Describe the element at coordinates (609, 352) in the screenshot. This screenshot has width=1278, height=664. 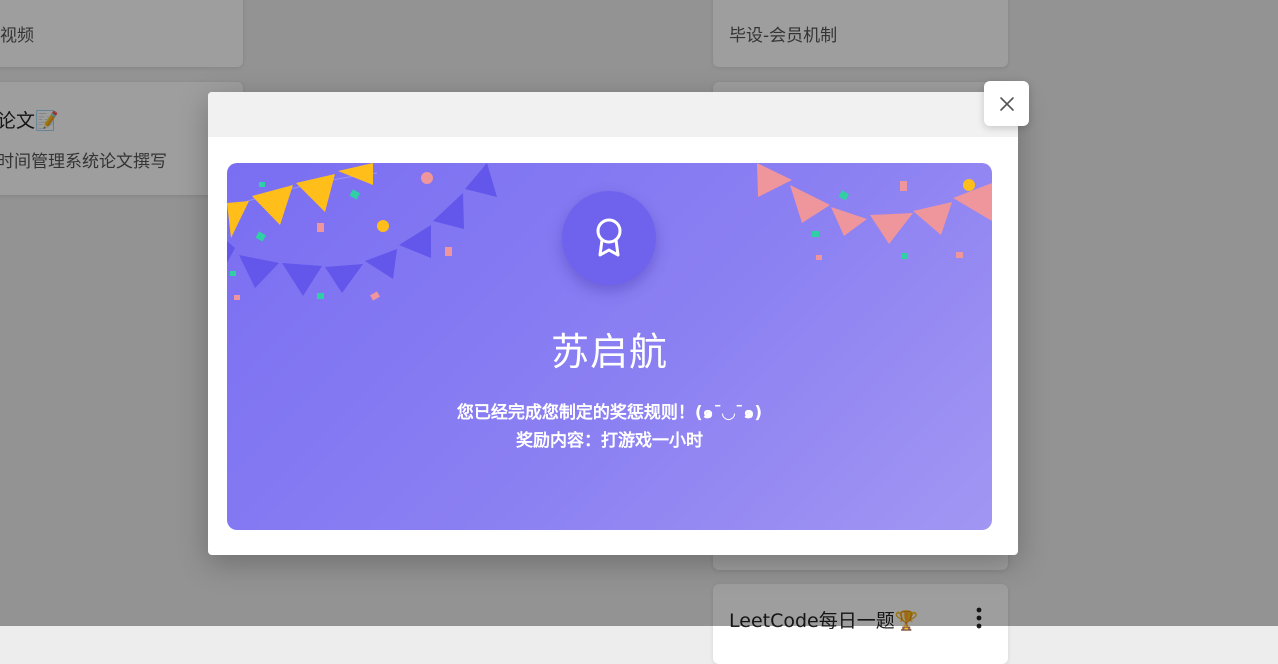
I see `recipient-name: 苏启航` at that location.